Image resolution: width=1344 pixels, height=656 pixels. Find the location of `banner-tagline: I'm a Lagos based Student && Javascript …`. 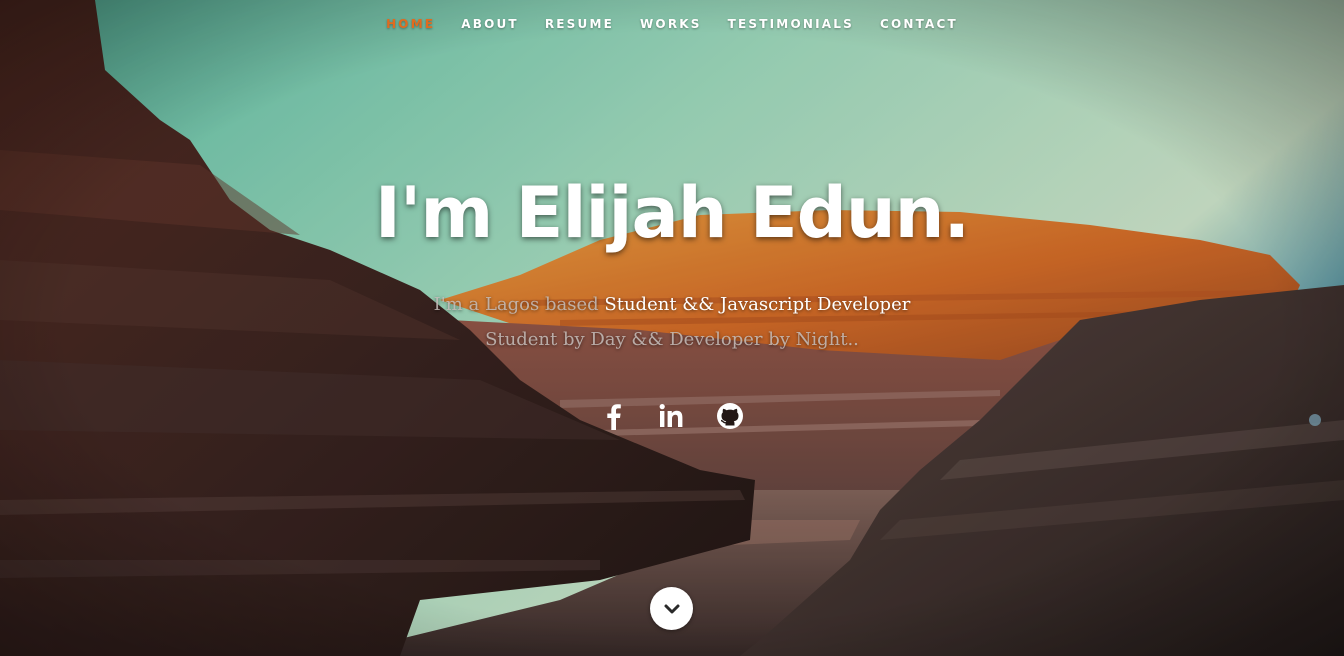

banner-tagline: I'm a Lagos based Student && Javascript … is located at coordinates (672, 304).